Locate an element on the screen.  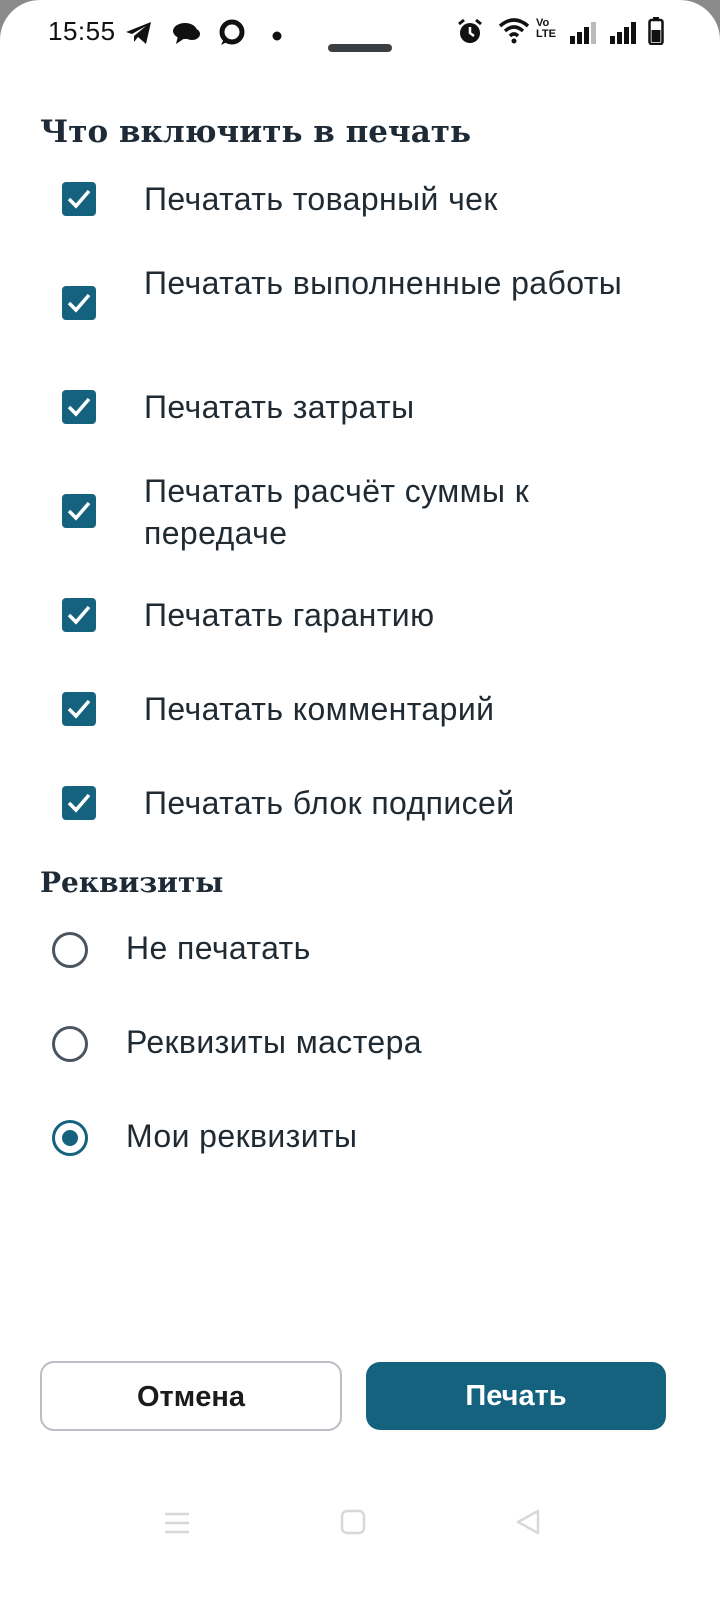
requisites-section-title: Реквизиты is located at coordinates (132, 882).